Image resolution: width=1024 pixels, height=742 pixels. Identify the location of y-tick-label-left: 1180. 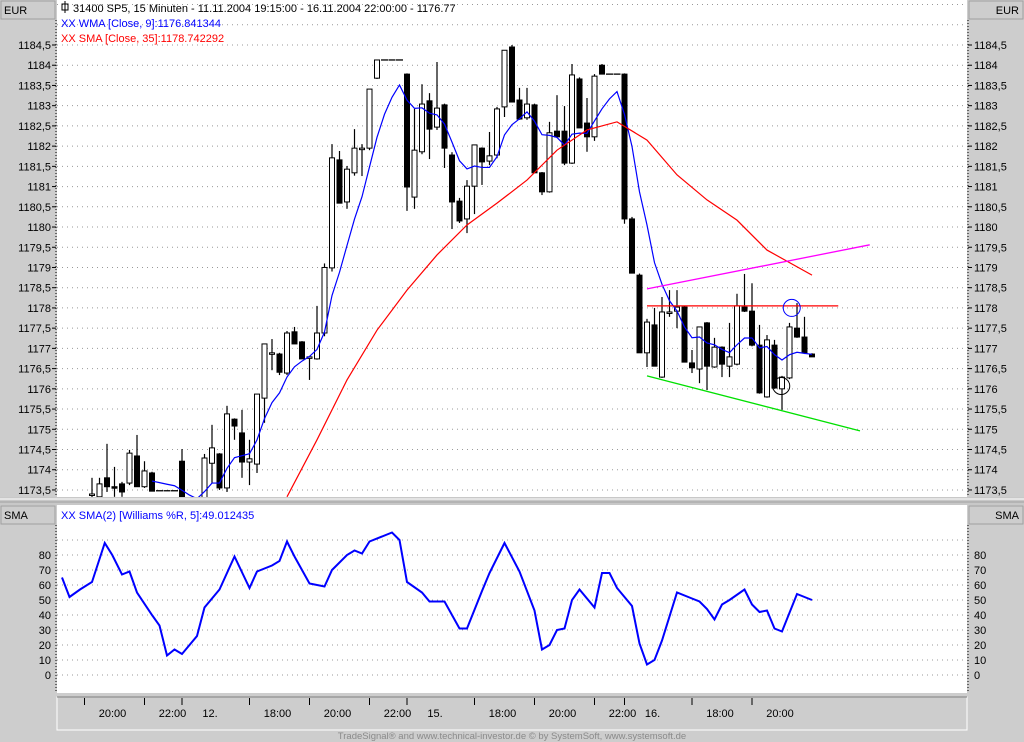
(39, 228).